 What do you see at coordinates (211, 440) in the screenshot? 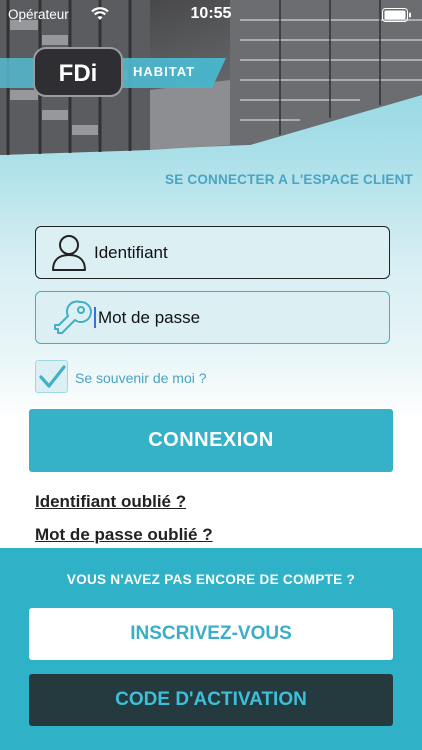
I see `connexion-button: CONNEXION` at bounding box center [211, 440].